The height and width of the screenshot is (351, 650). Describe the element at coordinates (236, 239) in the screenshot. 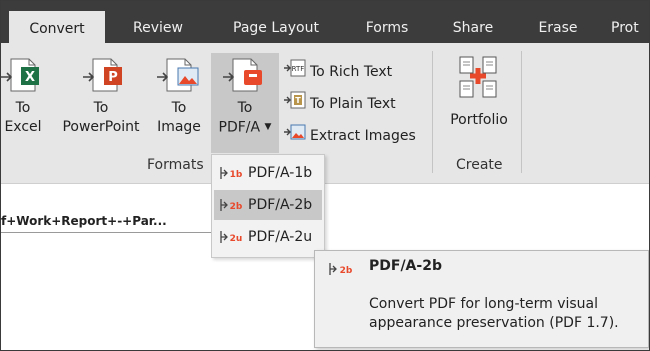

I see `svg-text: 2u` at that location.